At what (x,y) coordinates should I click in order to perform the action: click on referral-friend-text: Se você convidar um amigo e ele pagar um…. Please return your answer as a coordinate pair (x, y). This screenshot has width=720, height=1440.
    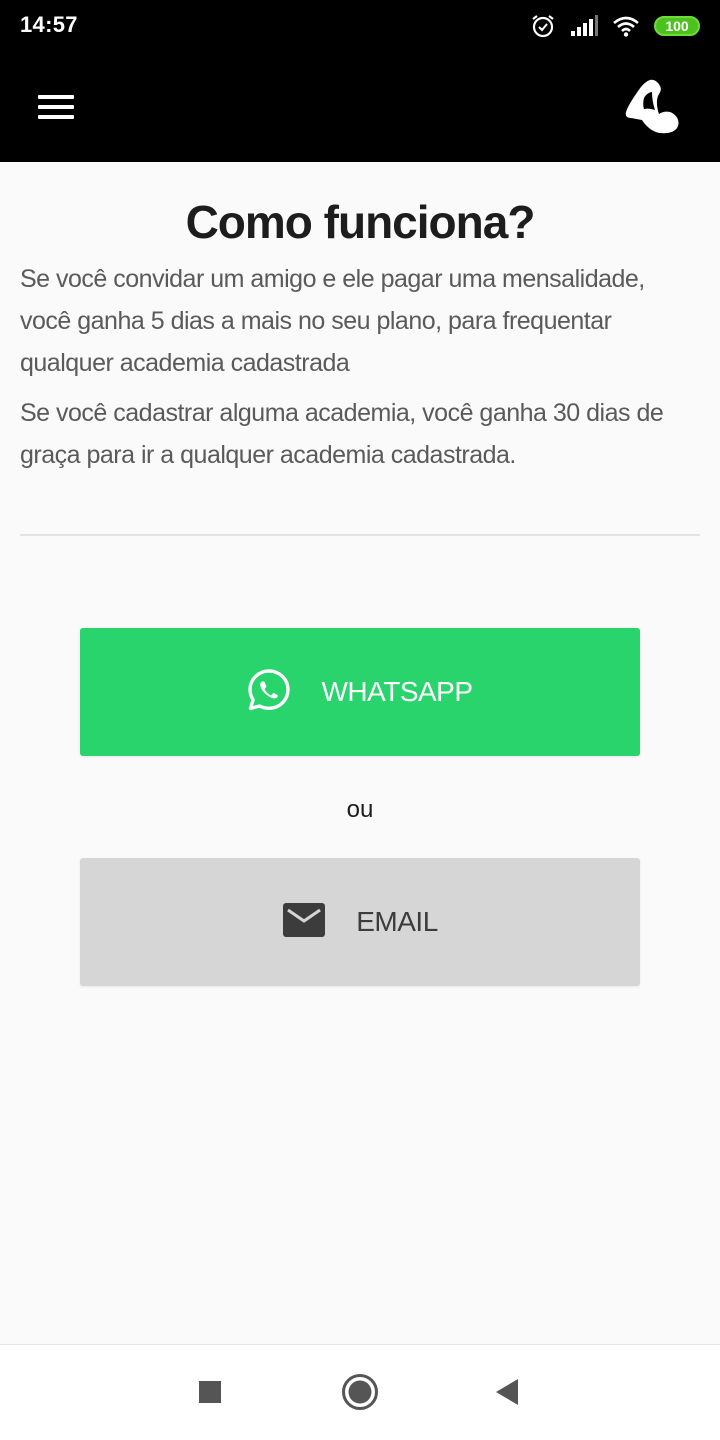
    Looking at the image, I should click on (332, 321).